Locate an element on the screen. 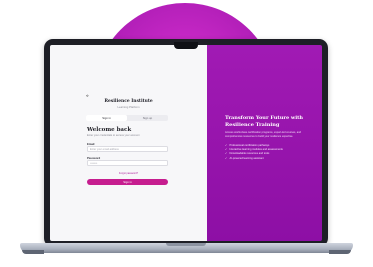 The image size is (373, 267). tab-sign-up: Sign up is located at coordinates (147, 118).